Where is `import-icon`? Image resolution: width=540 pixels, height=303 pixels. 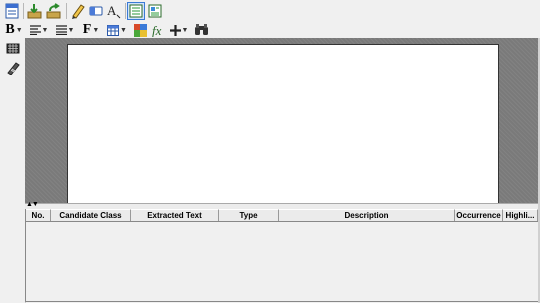 import-icon is located at coordinates (35, 11).